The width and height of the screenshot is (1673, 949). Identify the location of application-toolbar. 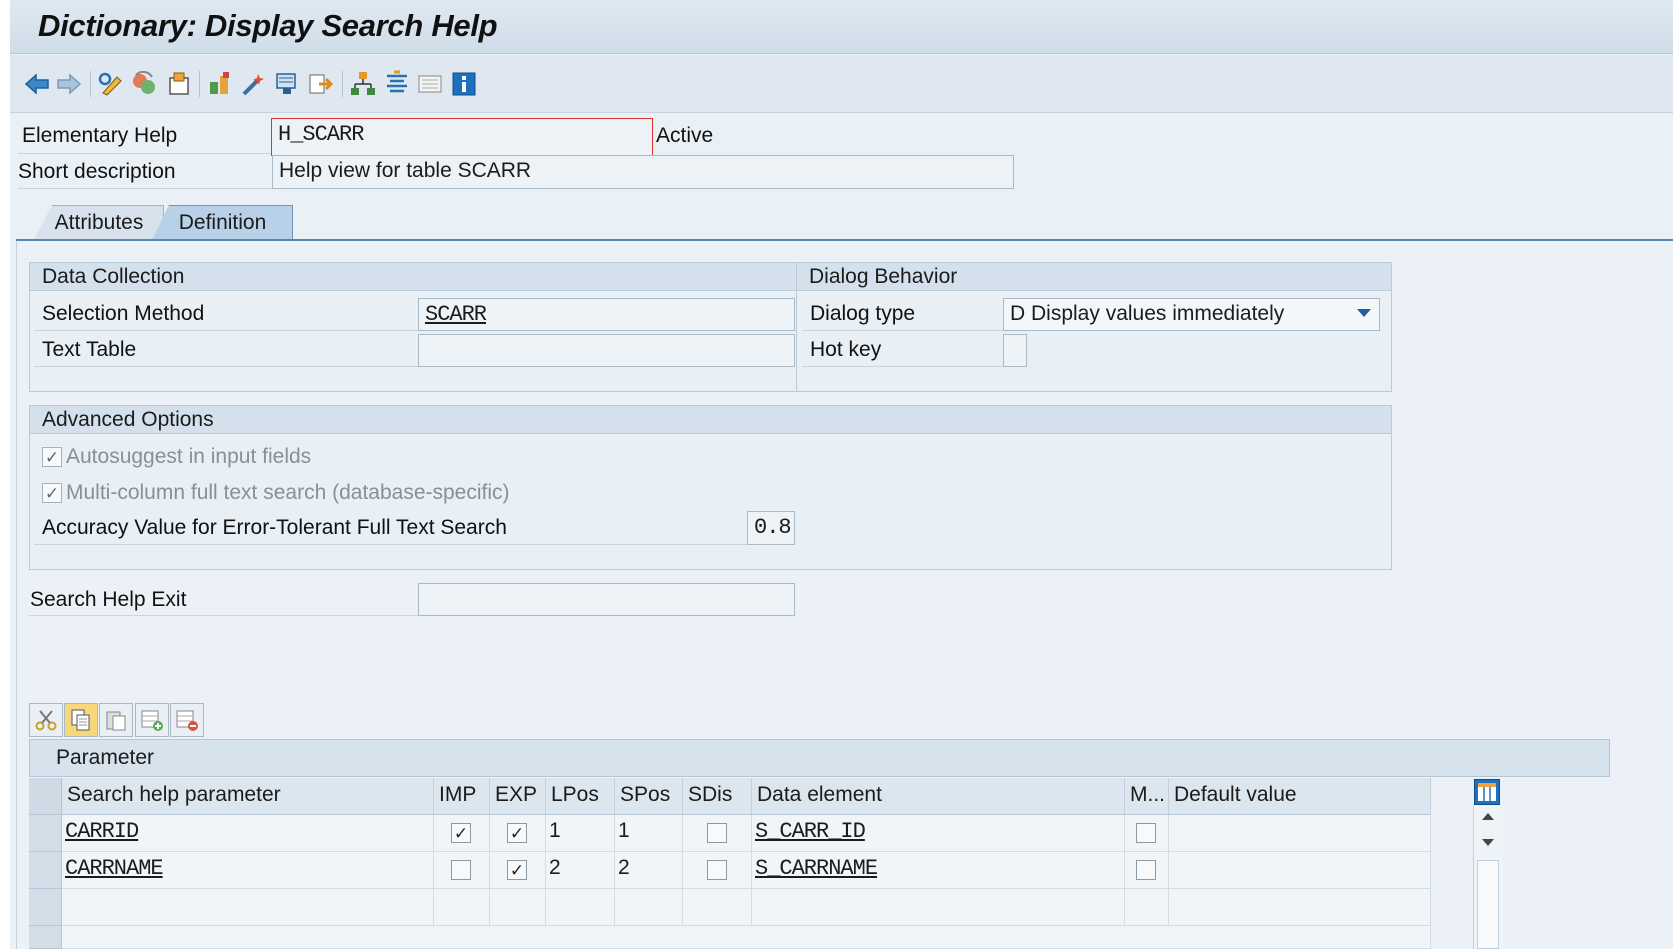
(841, 84).